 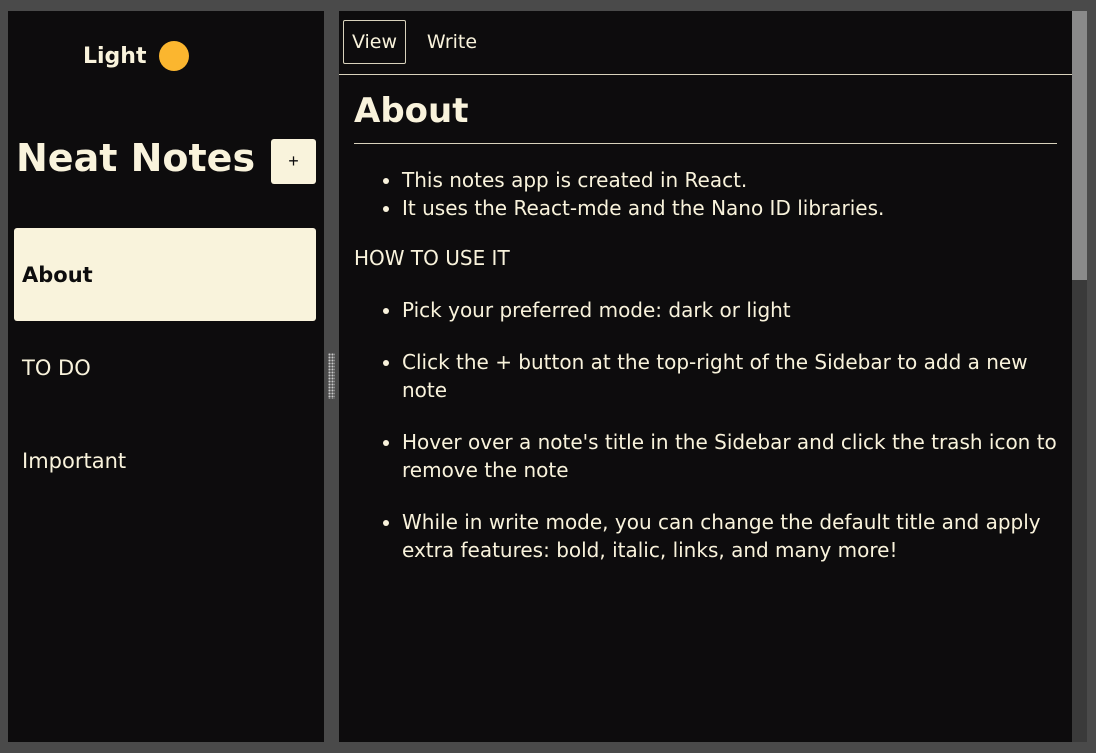 I want to click on note-list: About TO DO Important, so click(x=165, y=367).